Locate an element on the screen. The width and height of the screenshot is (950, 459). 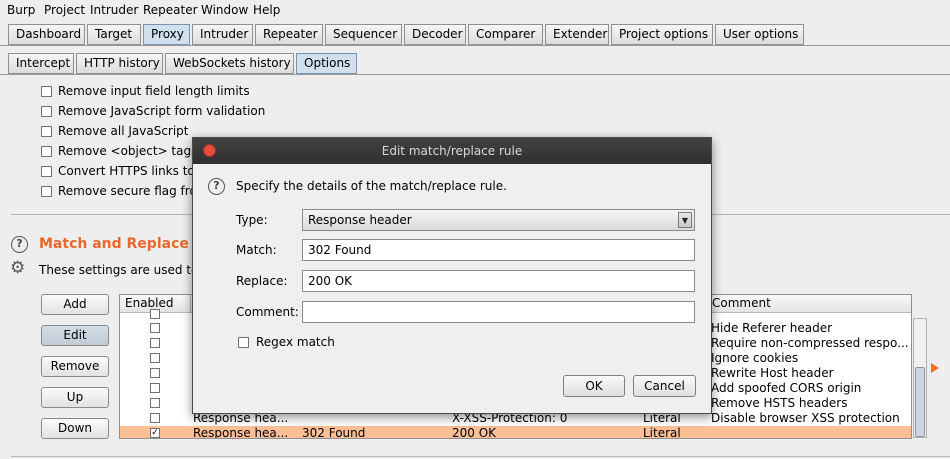
row-replace: 200 OK is located at coordinates (474, 432).